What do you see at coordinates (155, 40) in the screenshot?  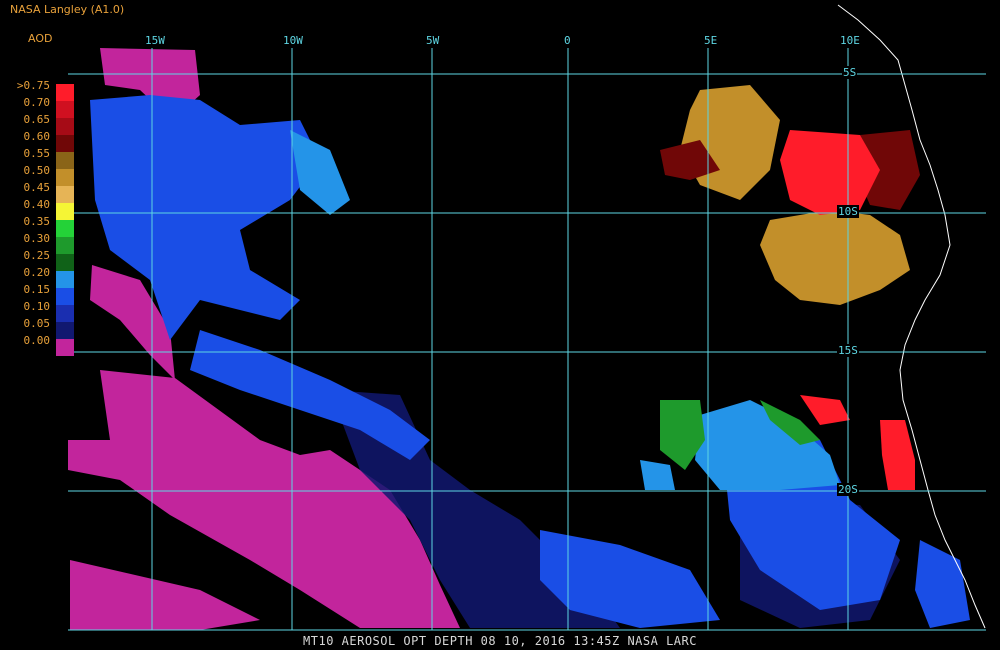 I see `lon-label-15w: 15W` at bounding box center [155, 40].